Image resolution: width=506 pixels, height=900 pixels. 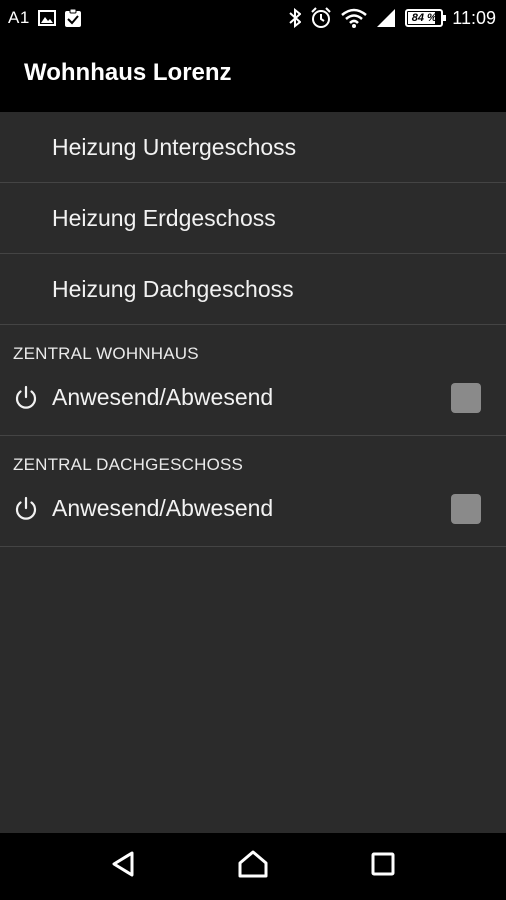 I want to click on recents-icon, so click(x=383, y=866).